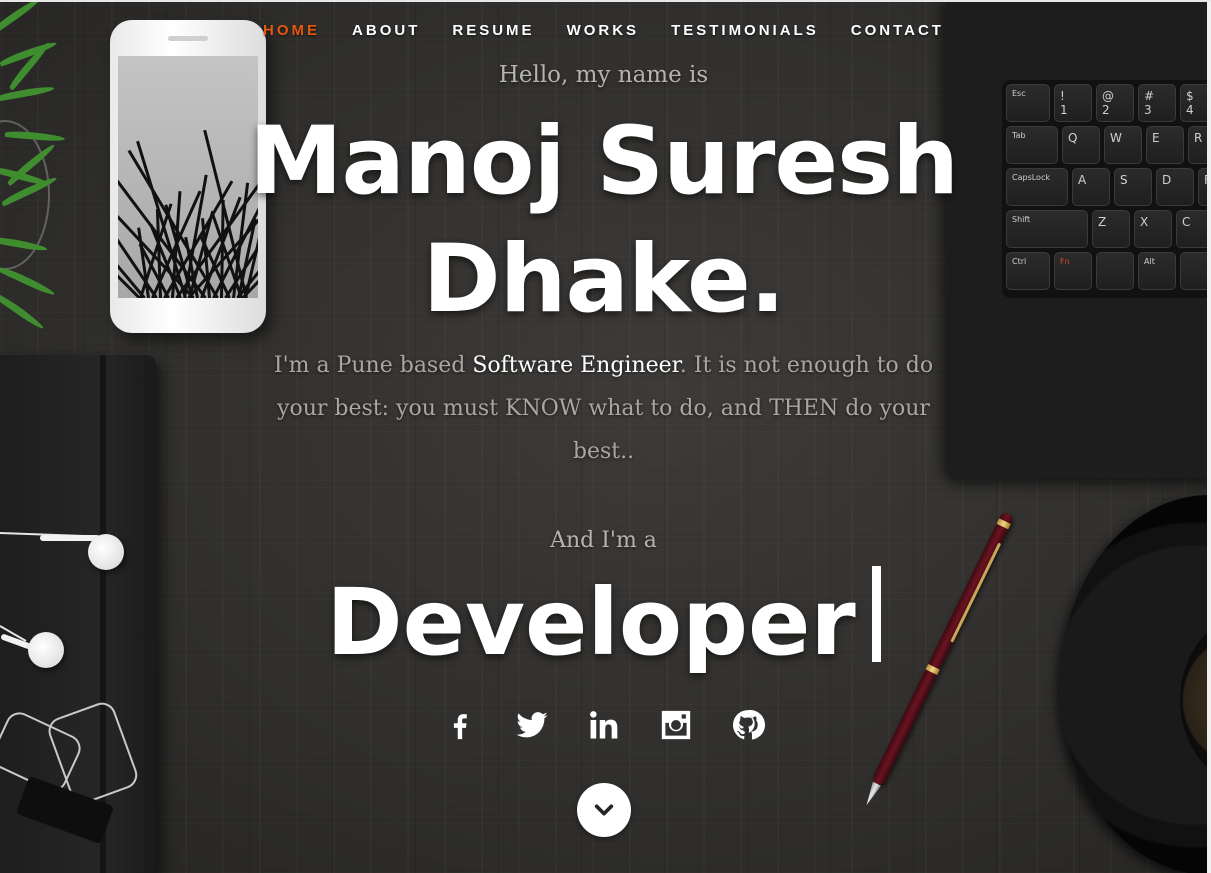 This screenshot has width=1211, height=873. I want to click on nav-item-works: WORKS, so click(603, 33).